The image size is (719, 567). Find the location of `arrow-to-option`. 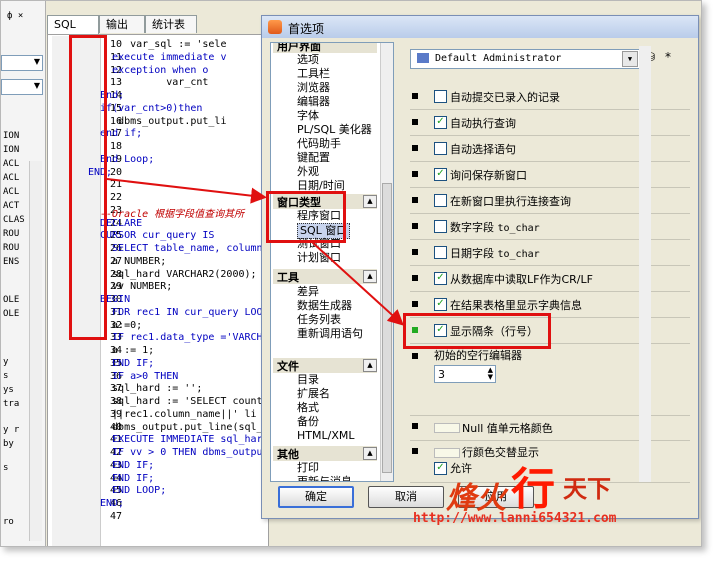

arrow-to-option is located at coordinates (358, 284).